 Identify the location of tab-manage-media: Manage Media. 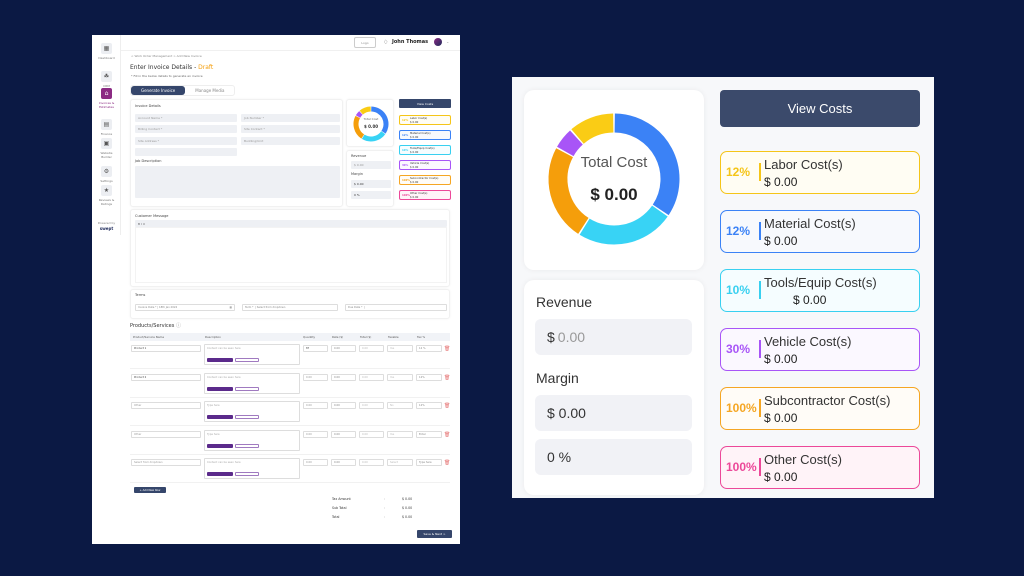
(209, 90).